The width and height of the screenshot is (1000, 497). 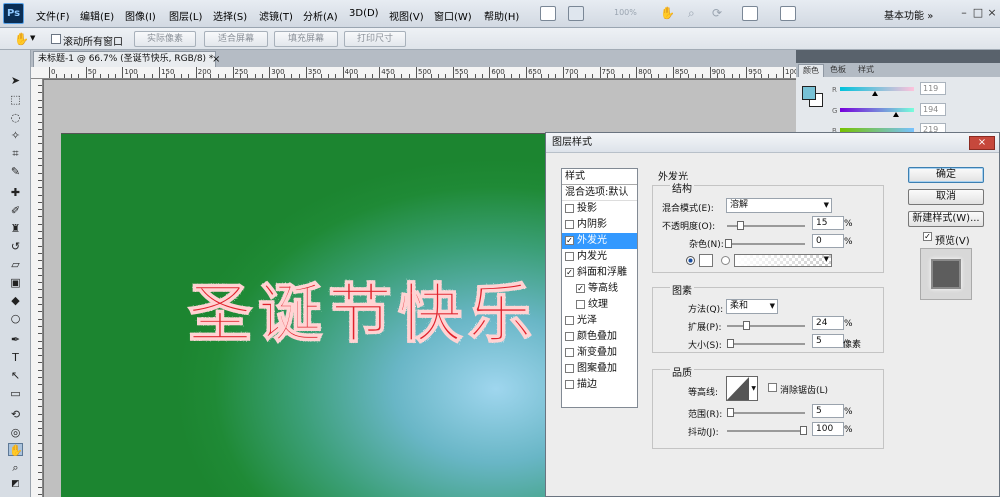 What do you see at coordinates (599, 337) in the screenshot?
I see `style-item-8: 颜色叠加` at bounding box center [599, 337].